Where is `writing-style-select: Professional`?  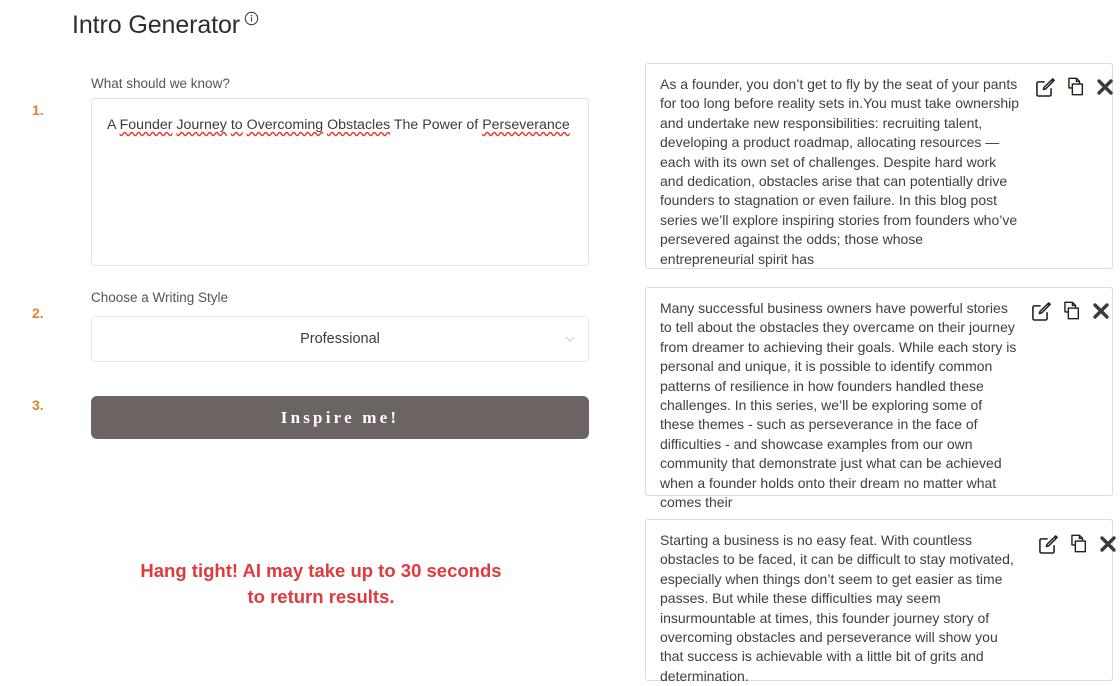
writing-style-select: Professional is located at coordinates (340, 339).